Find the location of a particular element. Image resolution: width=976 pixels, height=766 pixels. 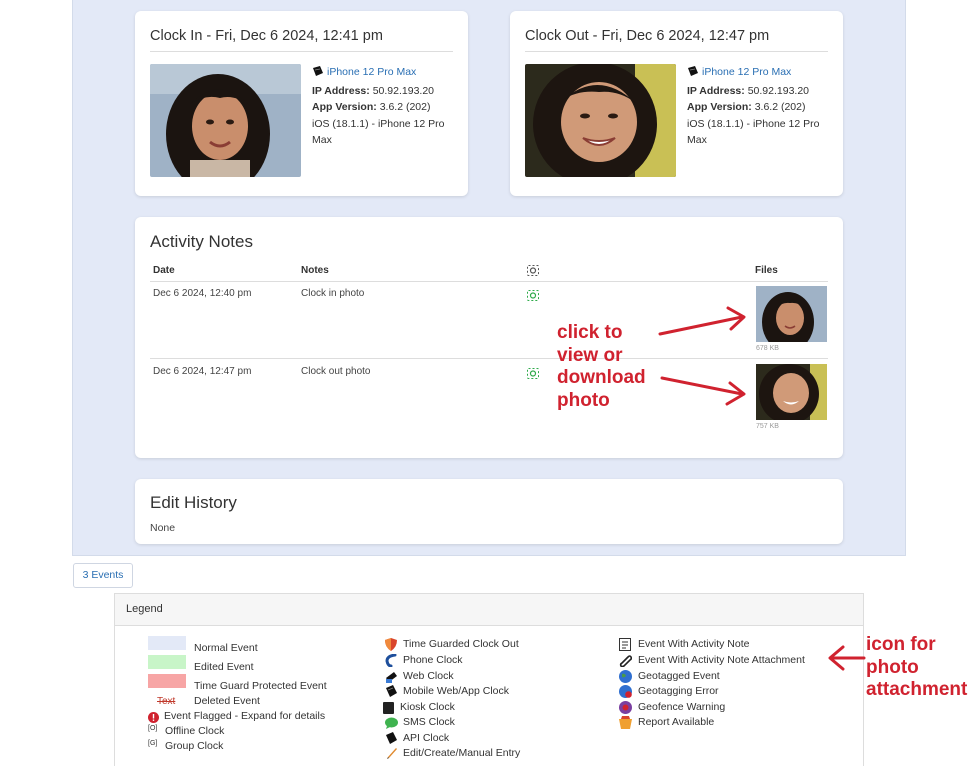

clock-in-ip: 50.92.193.20 is located at coordinates (403, 90).